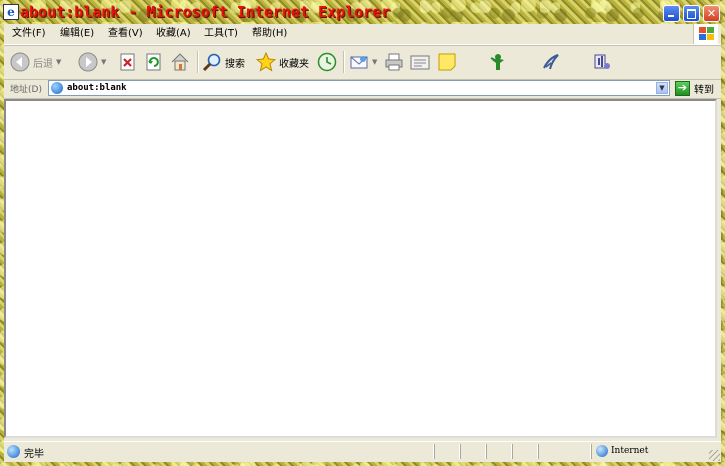 This screenshot has height=466, width=725. Describe the element at coordinates (704, 90) in the screenshot. I see `go-label: 转到` at that location.